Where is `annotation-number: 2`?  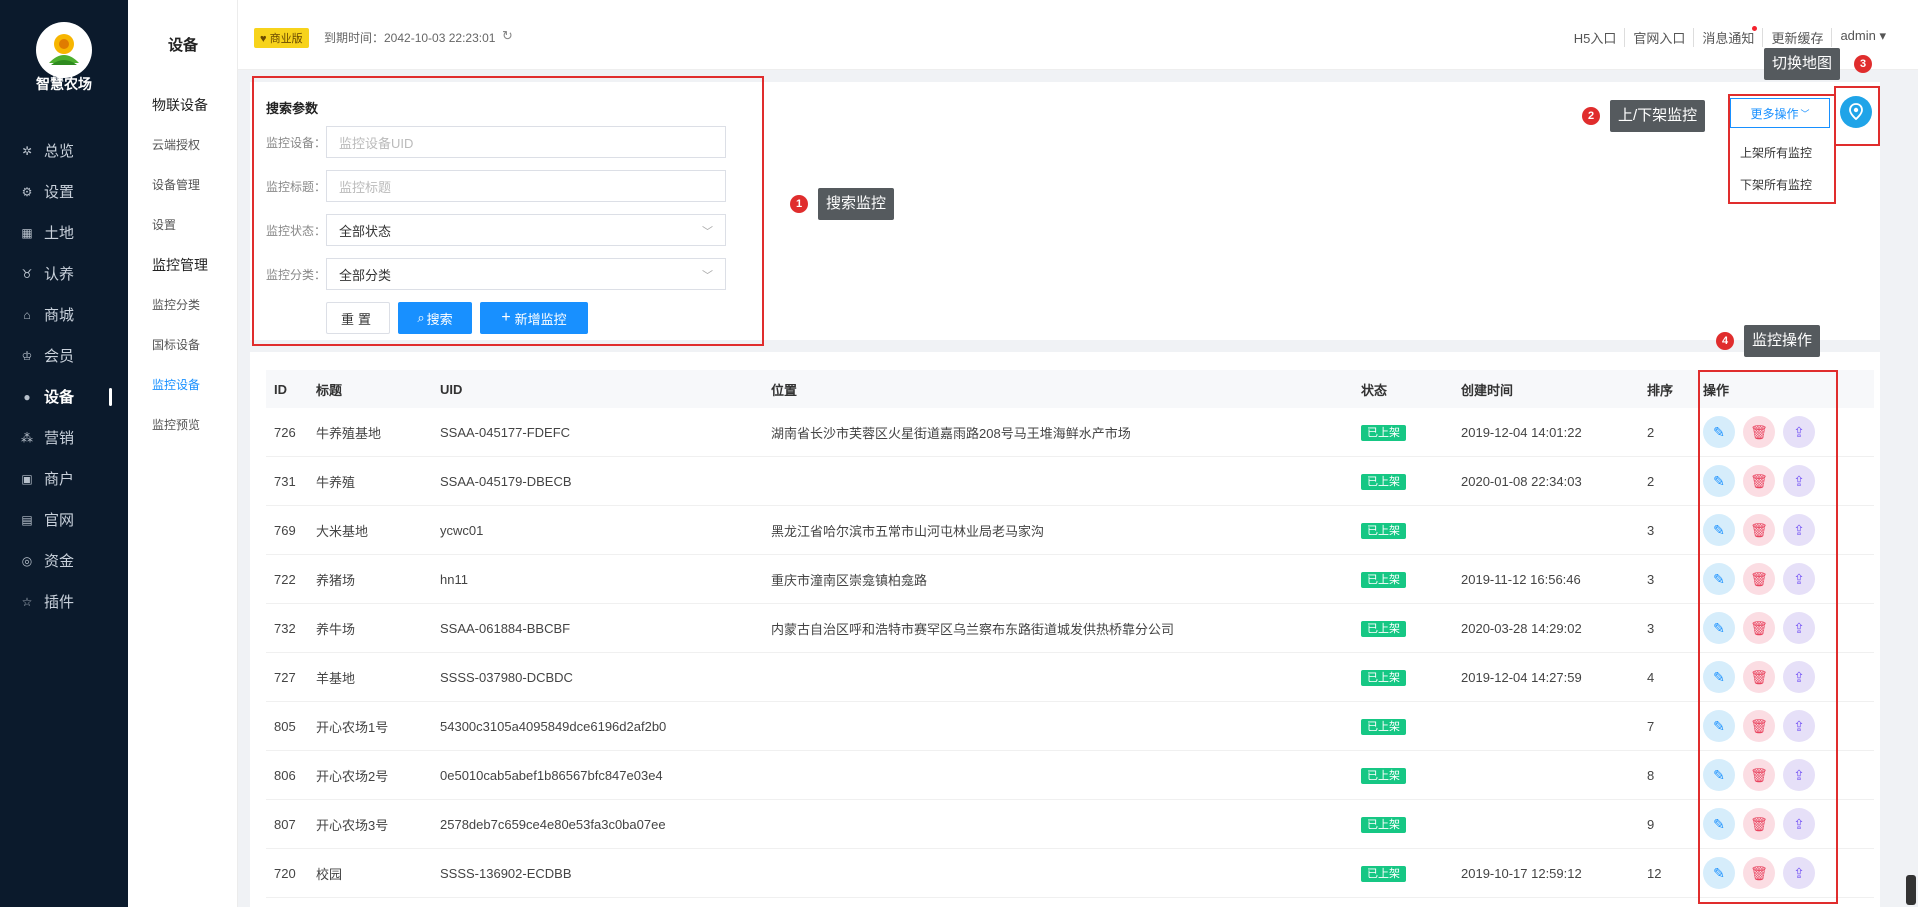
annotation-number: 2 is located at coordinates (1591, 116).